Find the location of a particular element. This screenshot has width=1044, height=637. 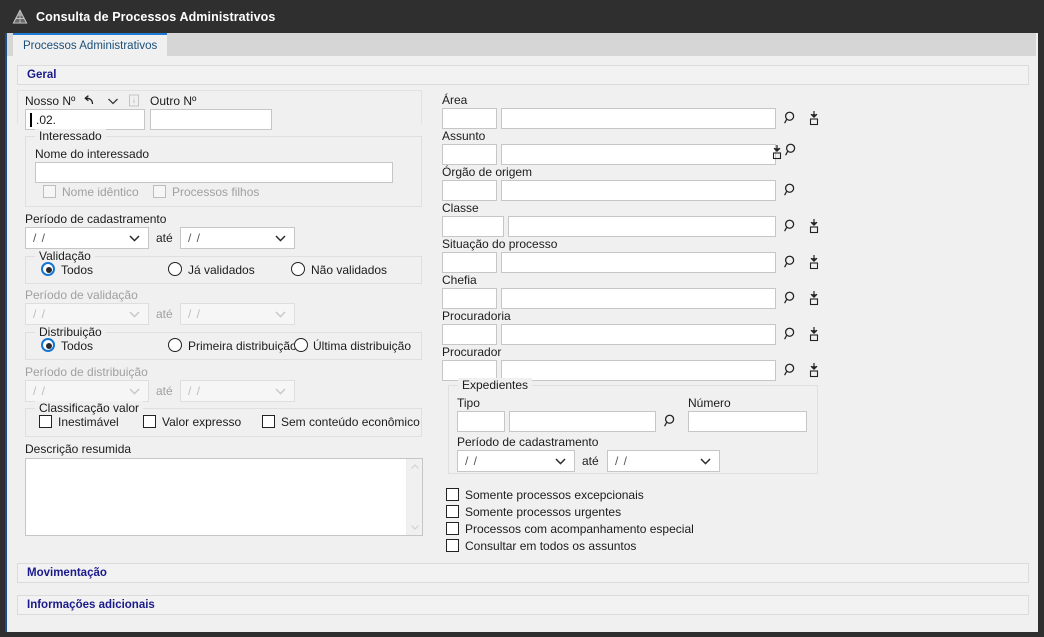

periodo-cadastramento-from: / / is located at coordinates (87, 238).